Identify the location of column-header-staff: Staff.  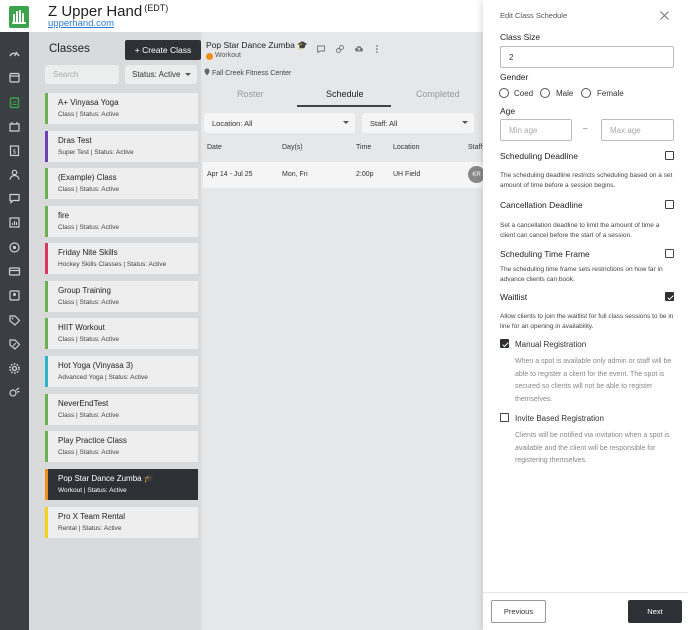
(475, 147).